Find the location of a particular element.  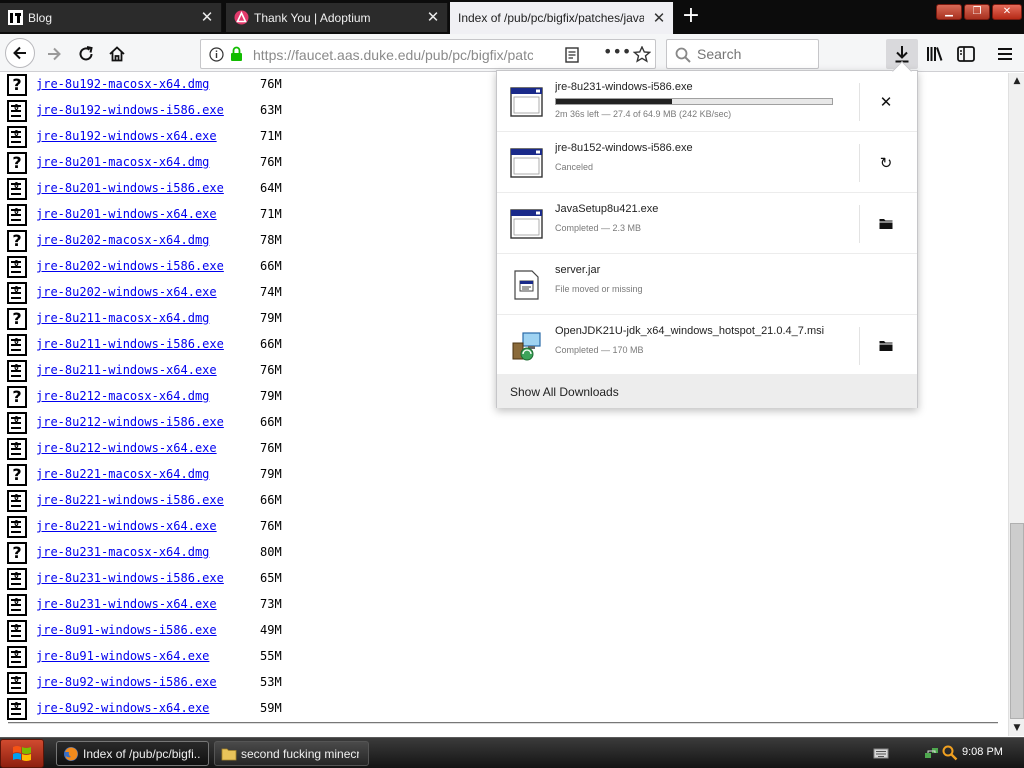

tab-title: Thank You | Adoptium is located at coordinates (312, 18).